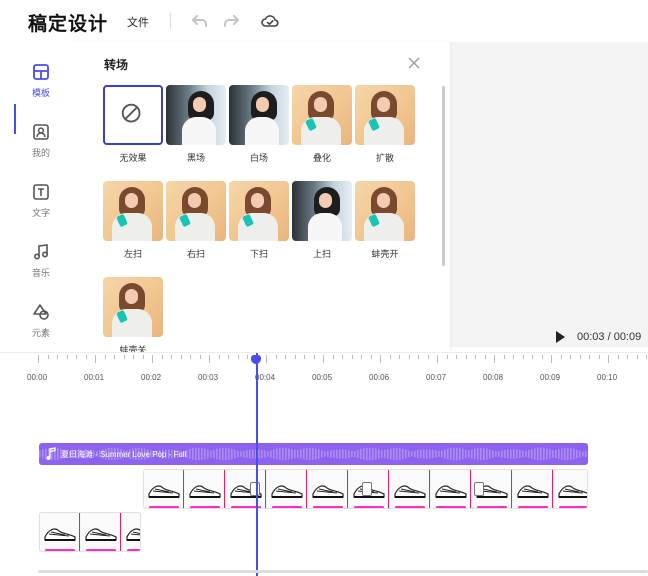 The image size is (648, 576). Describe the element at coordinates (151, 377) in the screenshot. I see `ruler-label: 00:02` at that location.